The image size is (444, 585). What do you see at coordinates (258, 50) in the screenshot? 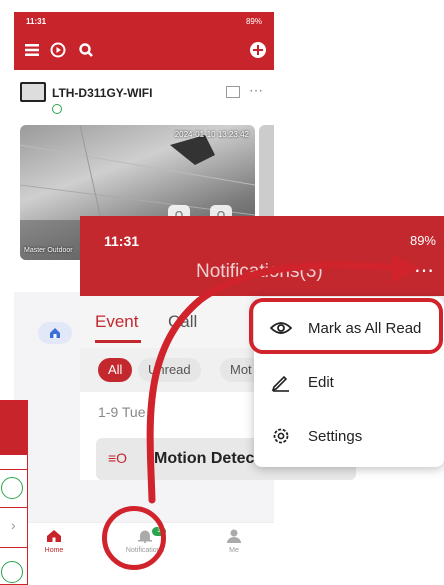
I see `add-device-icon` at bounding box center [258, 50].